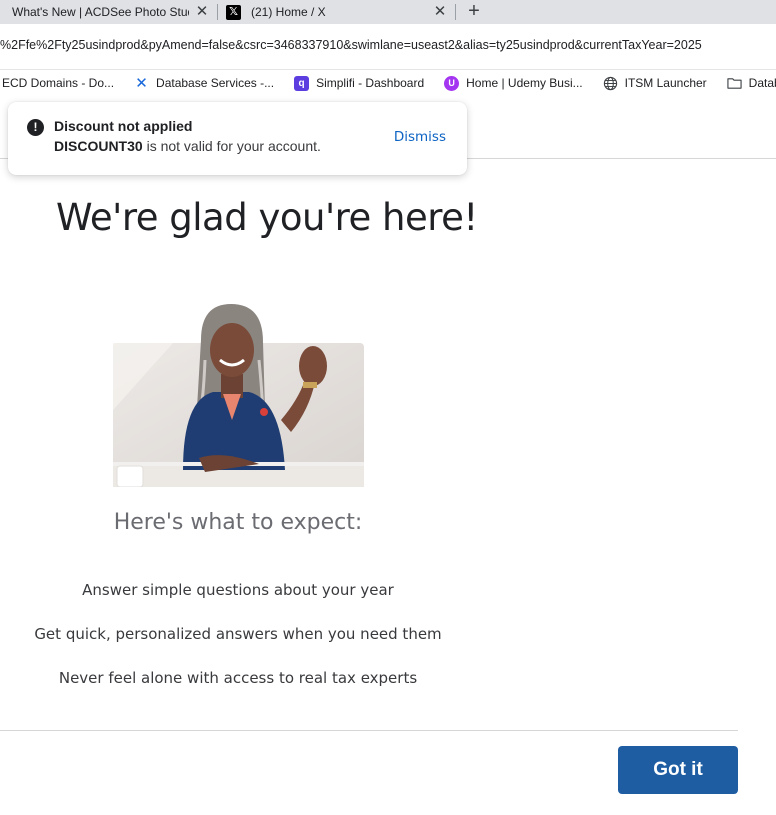 This screenshot has width=776, height=815. I want to click on bookmark-label: Simplifi - Dashboard, so click(370, 83).